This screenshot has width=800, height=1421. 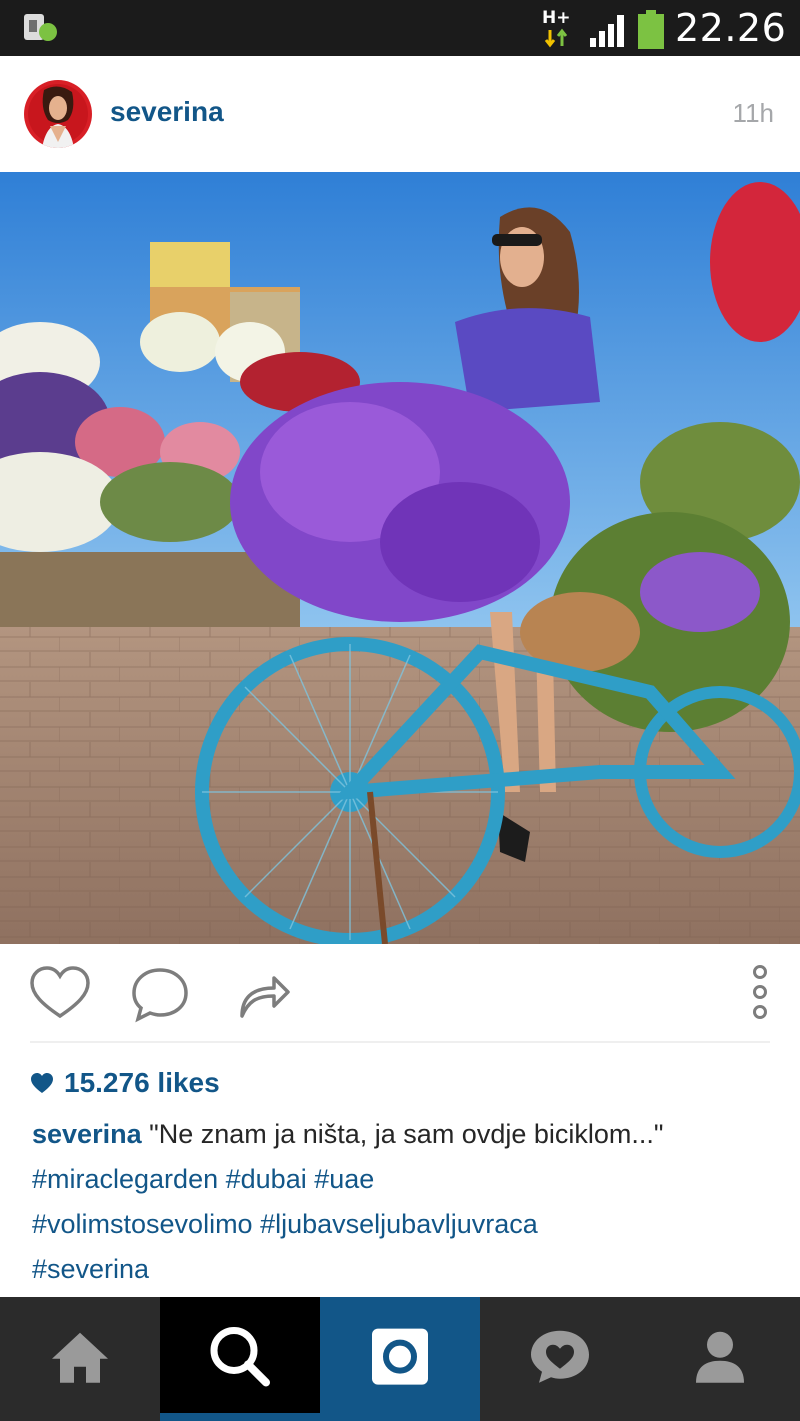 I want to click on camera-icon, so click(x=400, y=1356).